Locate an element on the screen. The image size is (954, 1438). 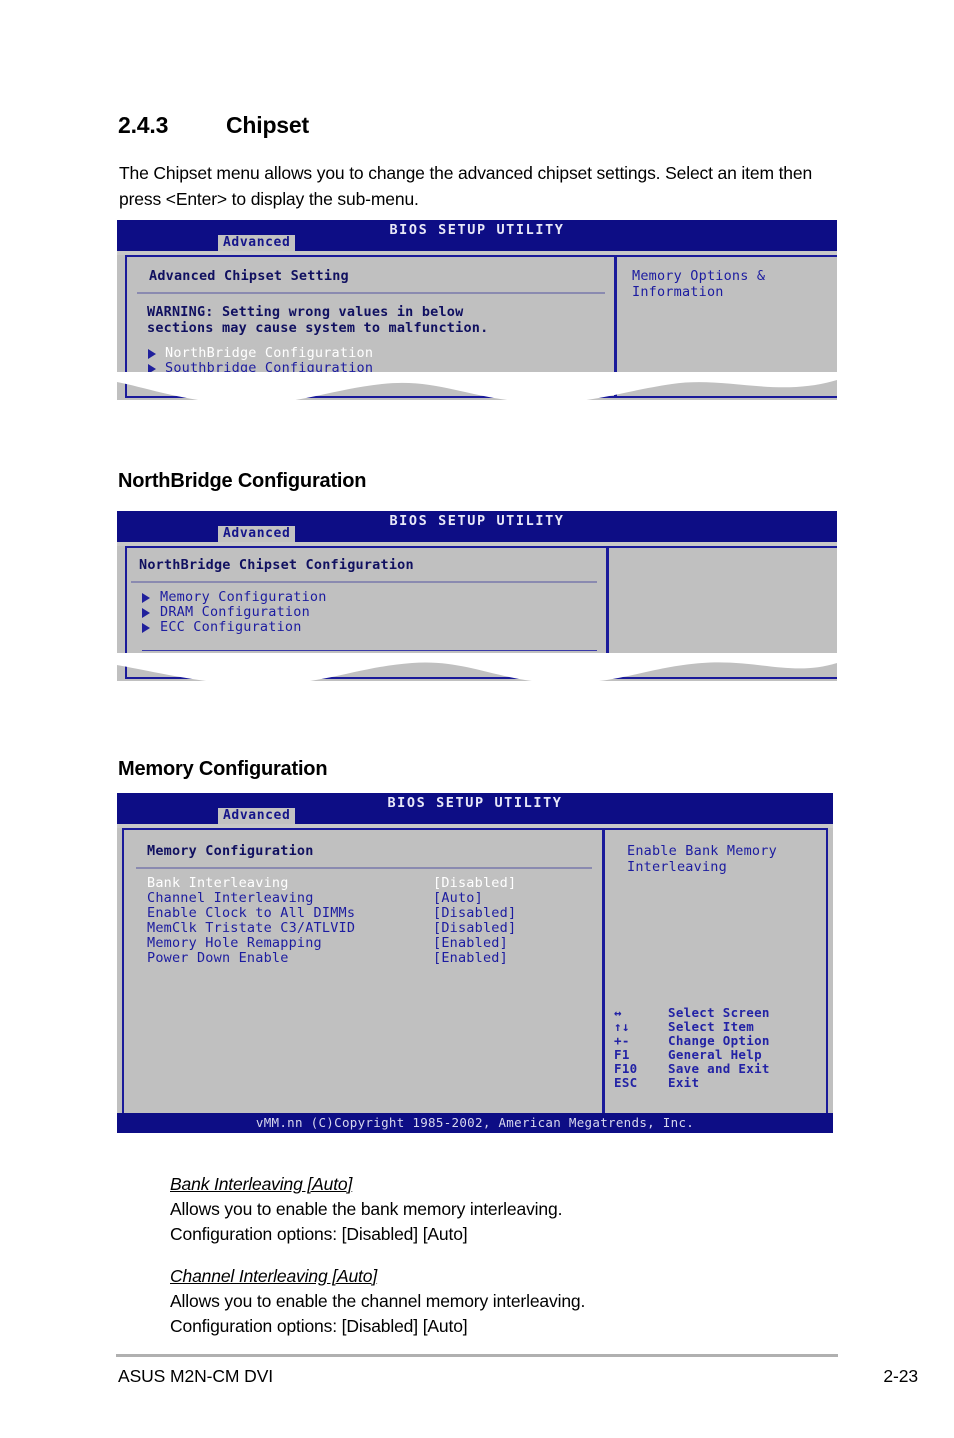
nav-key-5: ESC is located at coordinates (626, 1082).